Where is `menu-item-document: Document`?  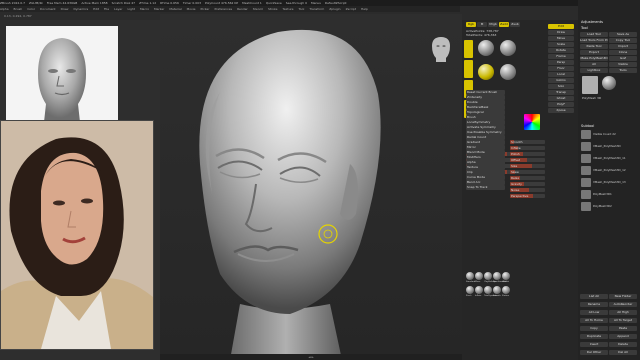 menu-item-document: Document is located at coordinates (48, 9).